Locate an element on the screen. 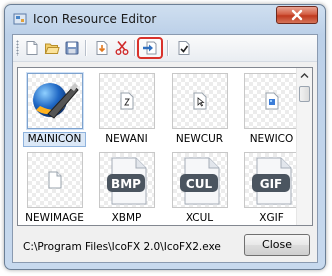 The height and width of the screenshot is (276, 332). app-icon is located at coordinates (20, 19).